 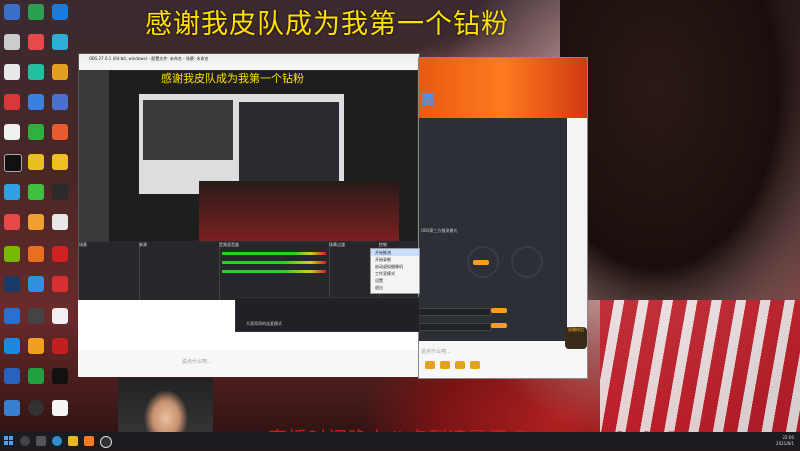 What do you see at coordinates (179, 271) in the screenshot?
I see `sources-panel: 来源` at bounding box center [179, 271].